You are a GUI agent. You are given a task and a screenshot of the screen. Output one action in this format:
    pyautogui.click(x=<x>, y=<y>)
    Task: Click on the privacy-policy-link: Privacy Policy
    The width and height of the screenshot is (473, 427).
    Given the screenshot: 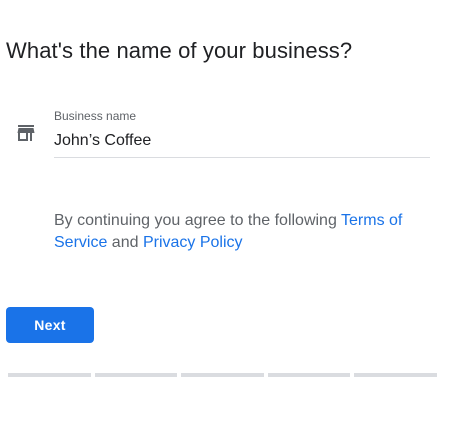 What is the action you would take?
    pyautogui.click(x=193, y=242)
    